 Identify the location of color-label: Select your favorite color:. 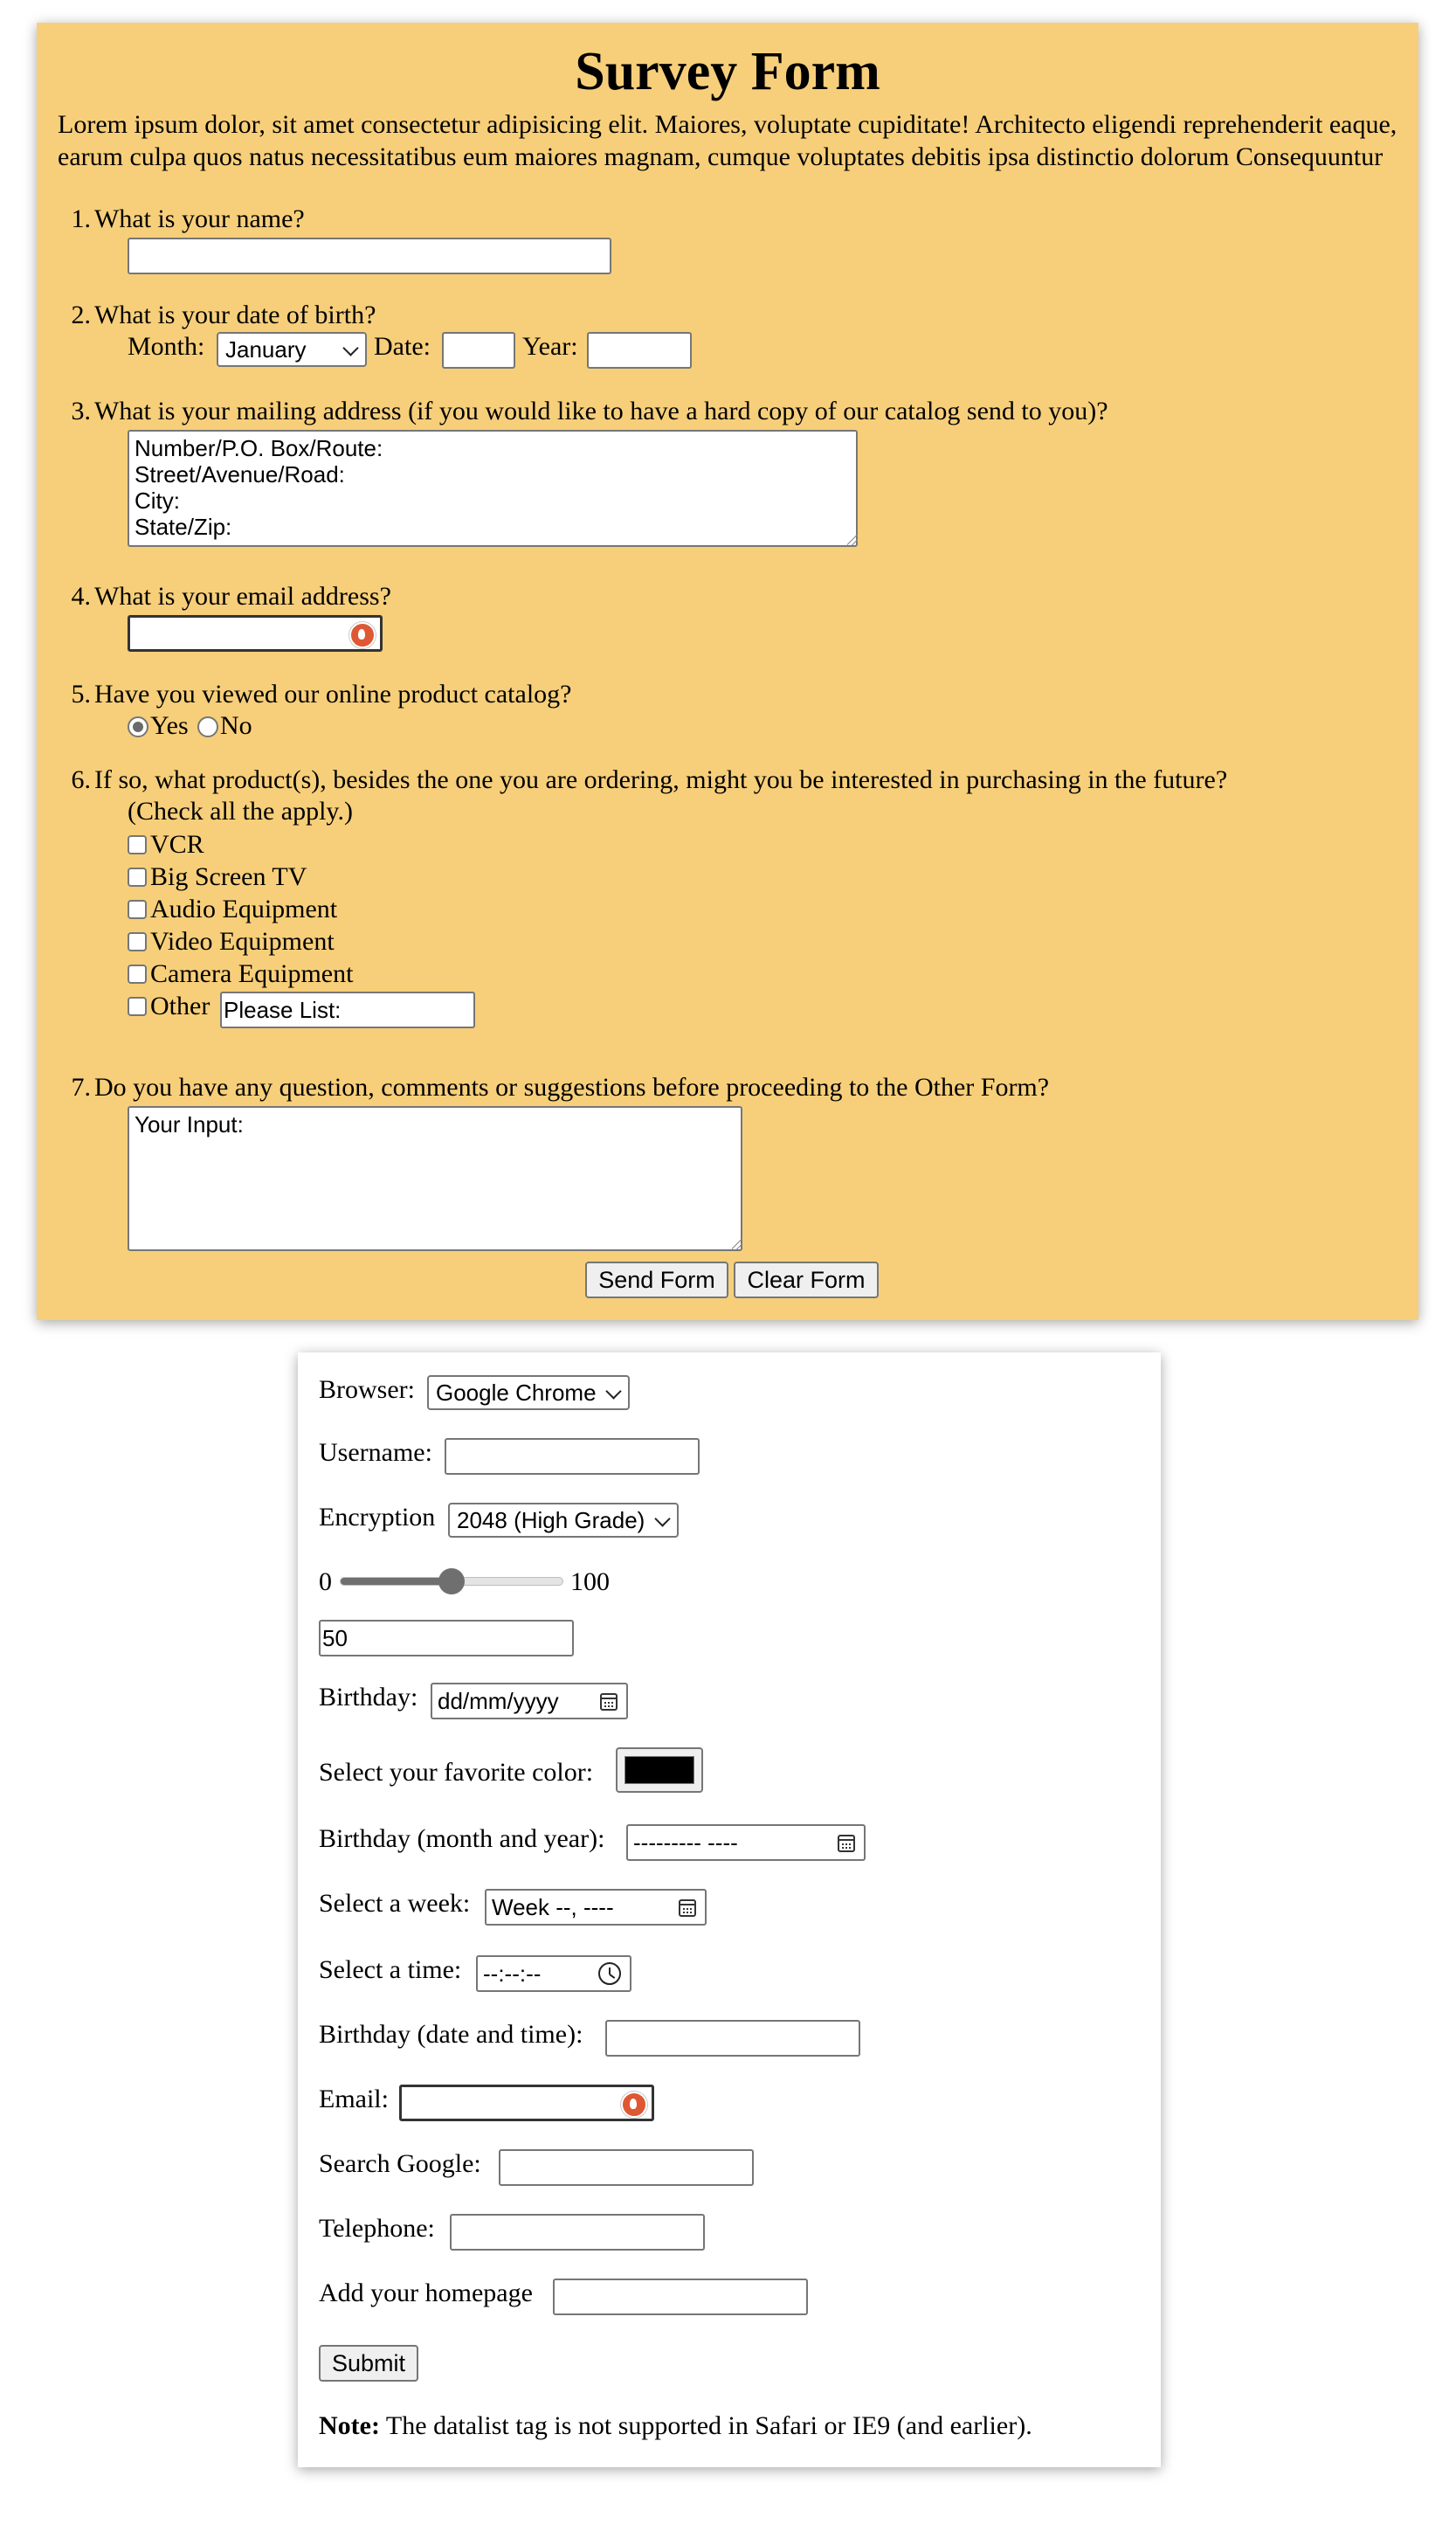
(456, 1773).